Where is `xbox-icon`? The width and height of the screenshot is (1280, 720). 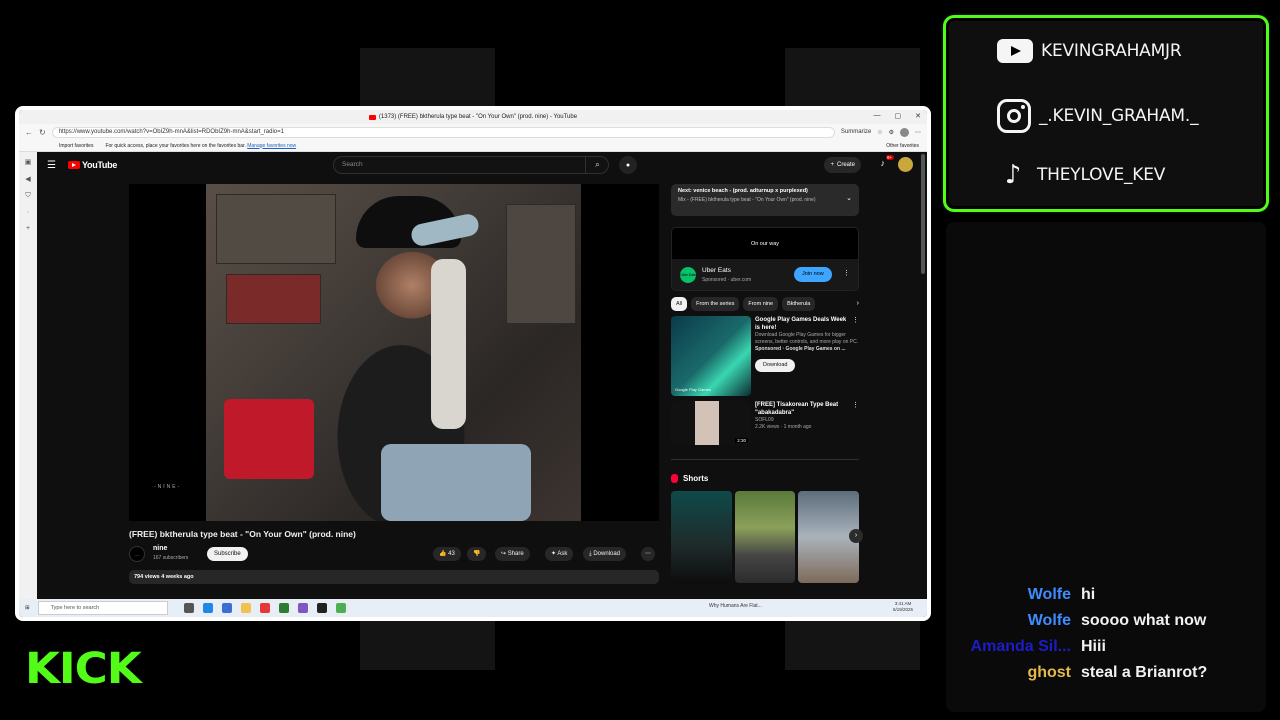
xbox-icon is located at coordinates (283, 608).